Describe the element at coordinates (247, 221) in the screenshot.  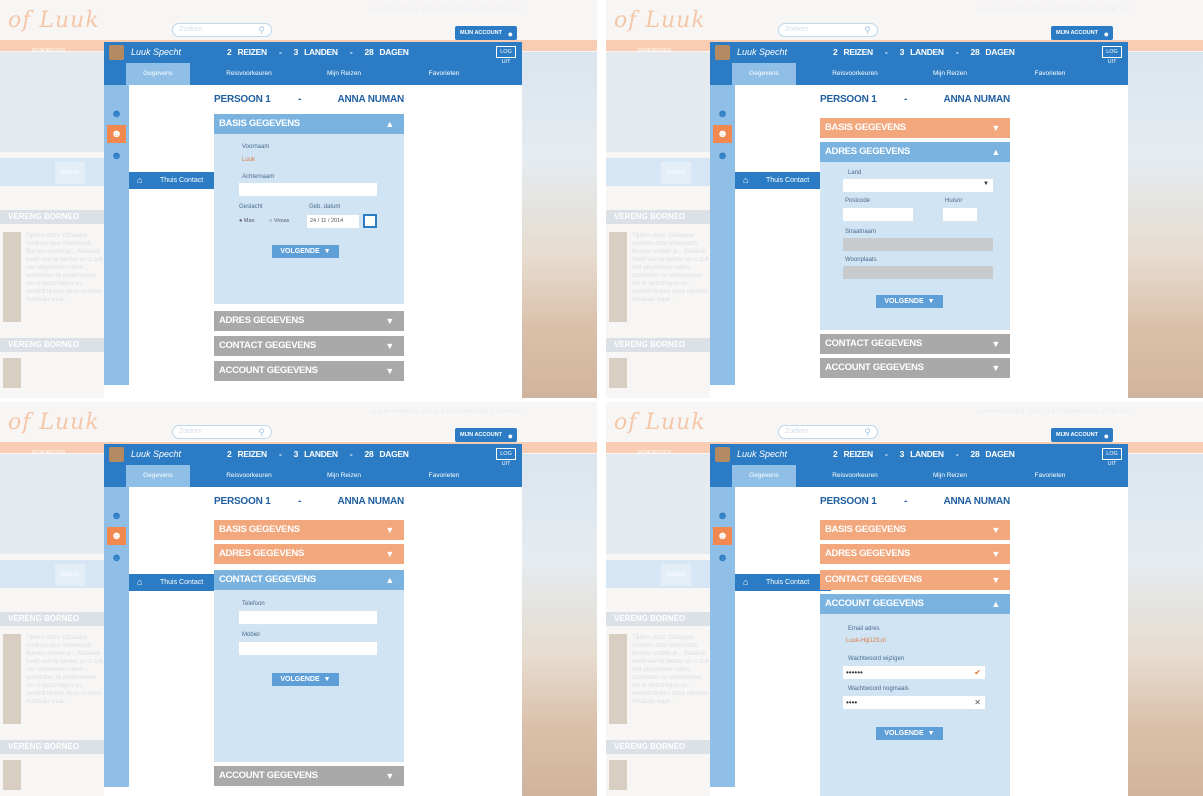
I see `radio-man: ● Man` at that location.